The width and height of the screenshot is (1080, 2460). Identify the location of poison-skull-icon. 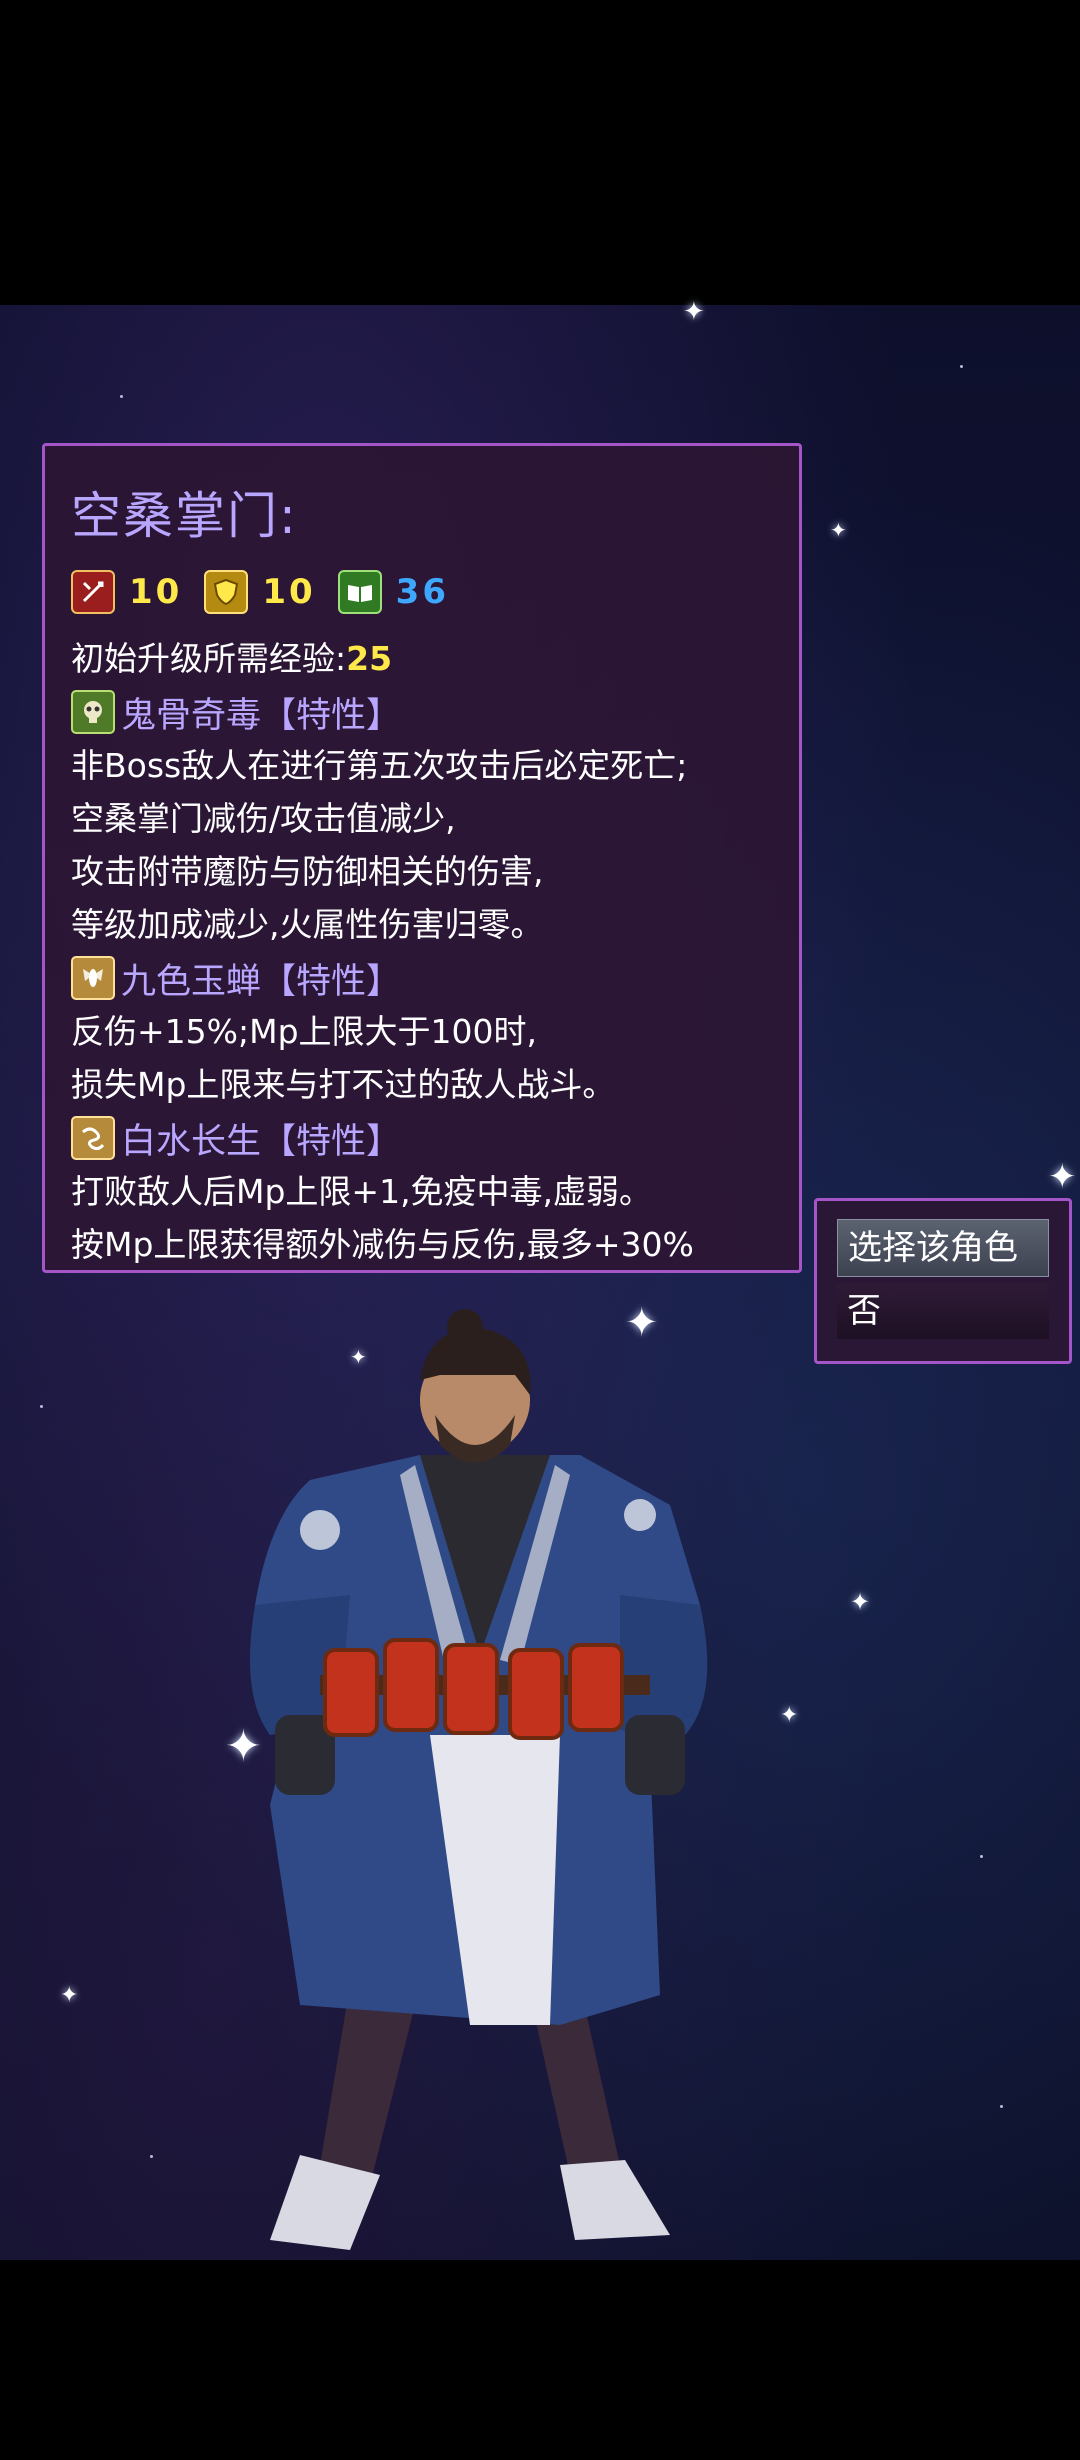
(93, 712).